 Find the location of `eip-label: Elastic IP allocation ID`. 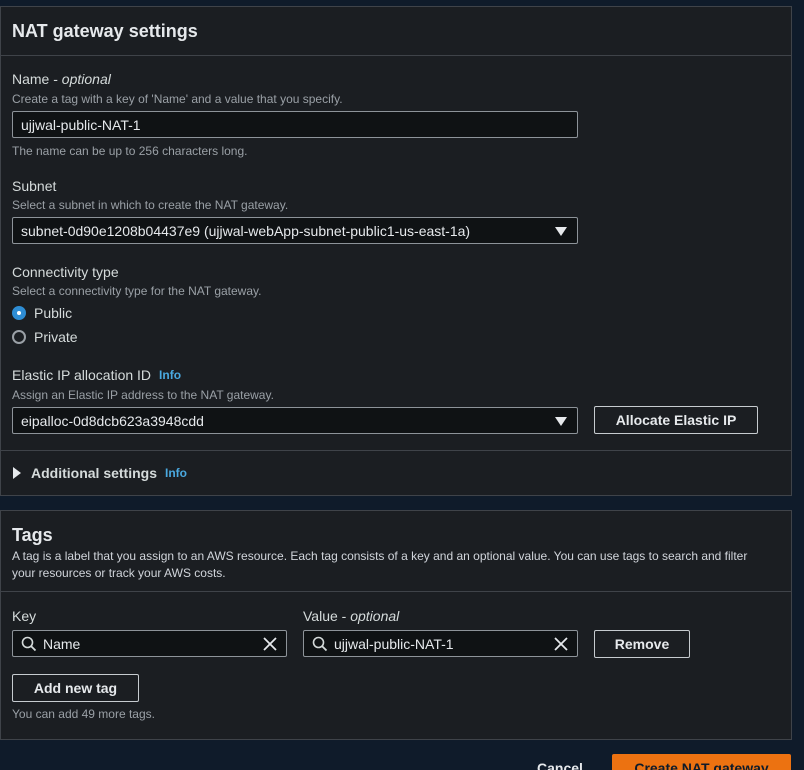

eip-label: Elastic IP allocation ID is located at coordinates (82, 375).